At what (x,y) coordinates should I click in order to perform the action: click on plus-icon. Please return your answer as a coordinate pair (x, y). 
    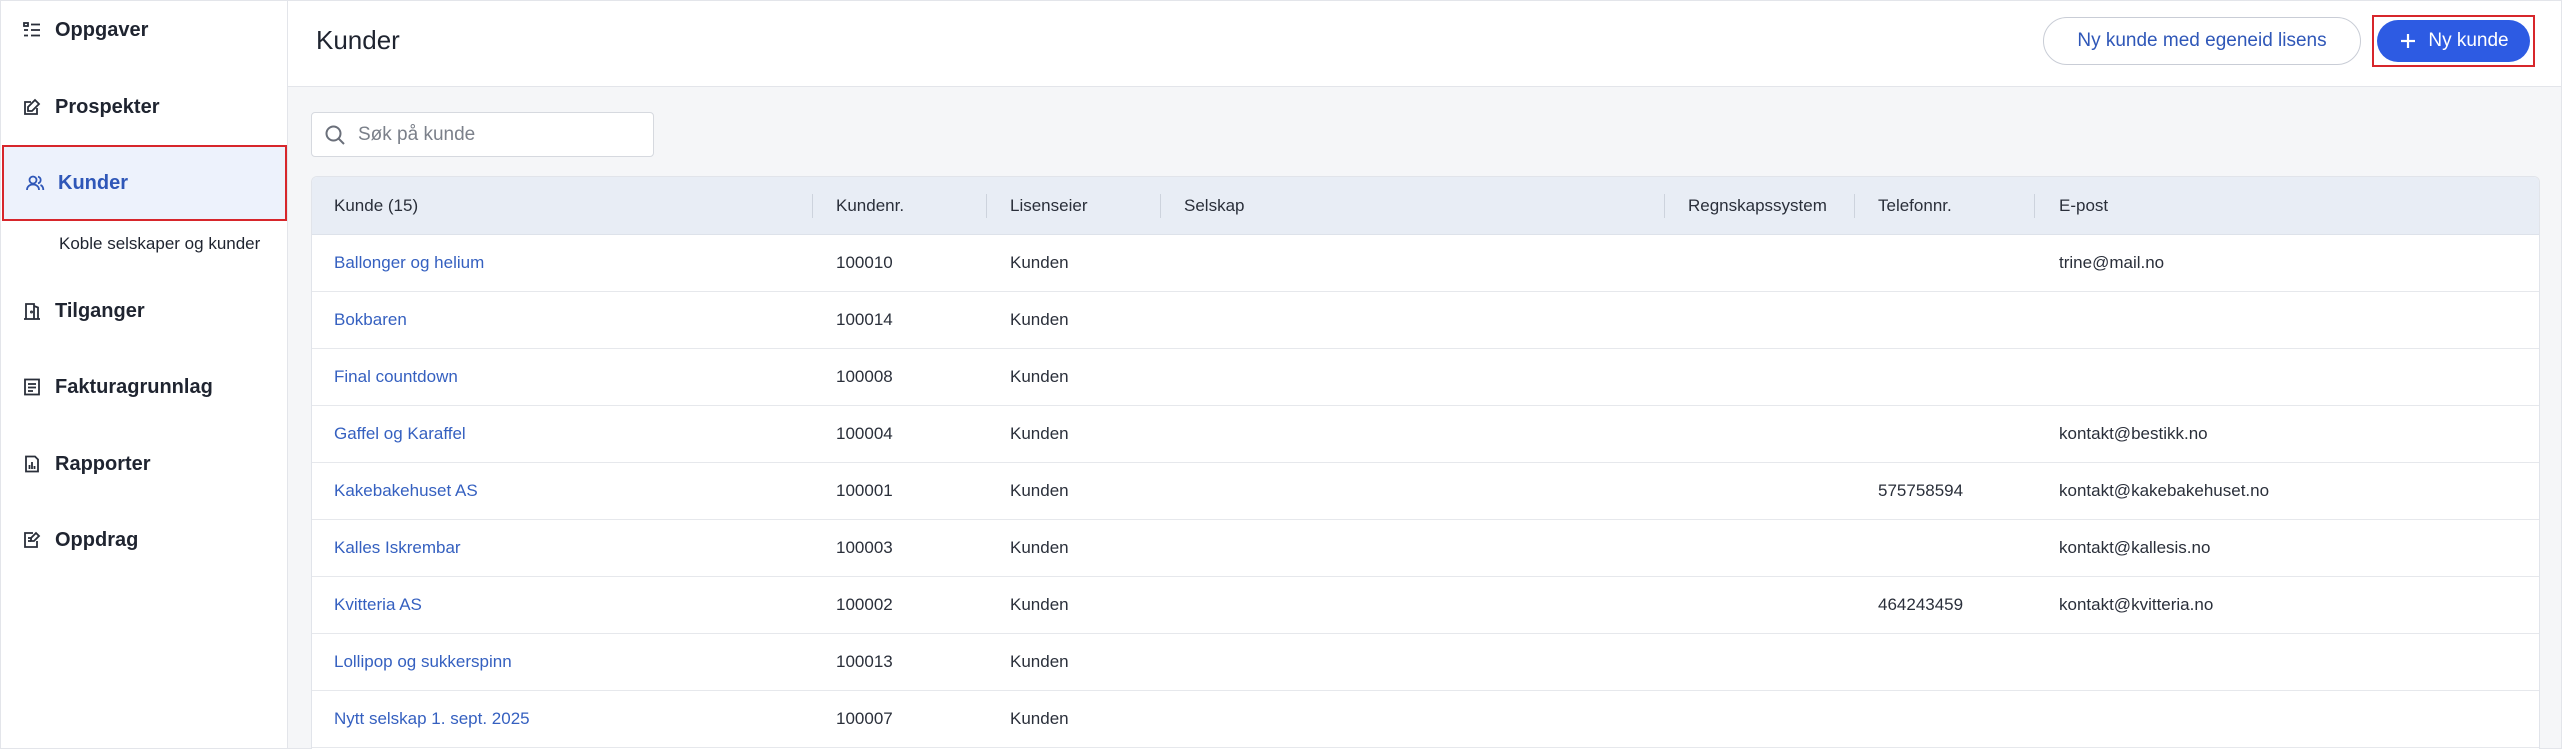
    Looking at the image, I should click on (2408, 41).